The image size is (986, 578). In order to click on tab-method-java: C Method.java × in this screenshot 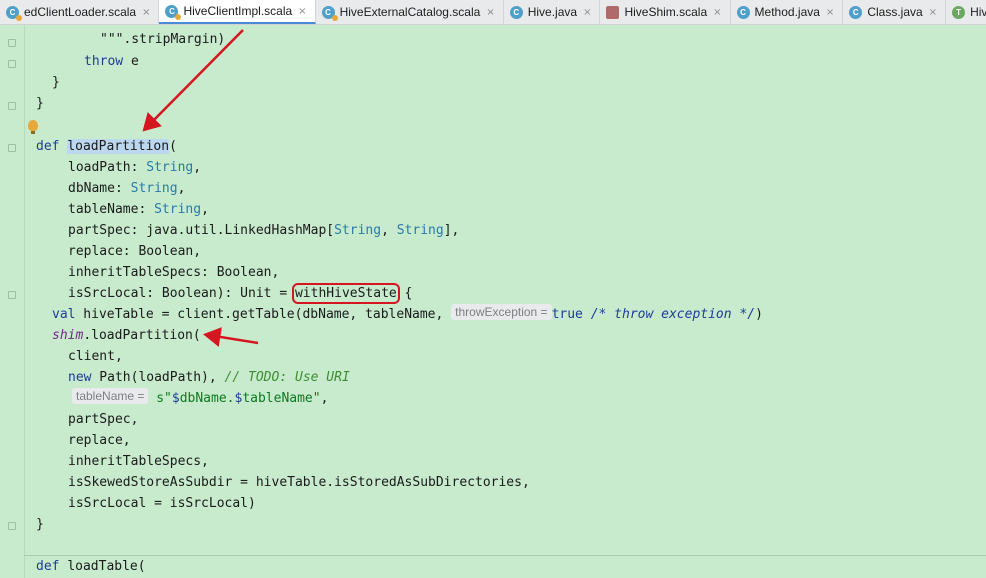, I will do `click(787, 12)`.